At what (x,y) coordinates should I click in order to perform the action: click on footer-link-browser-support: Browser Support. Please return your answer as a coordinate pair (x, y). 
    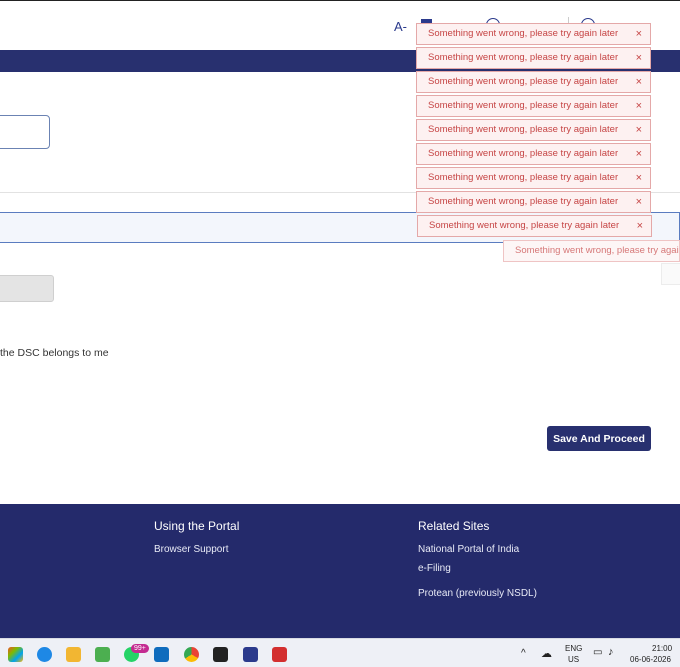
    Looking at the image, I should click on (191, 549).